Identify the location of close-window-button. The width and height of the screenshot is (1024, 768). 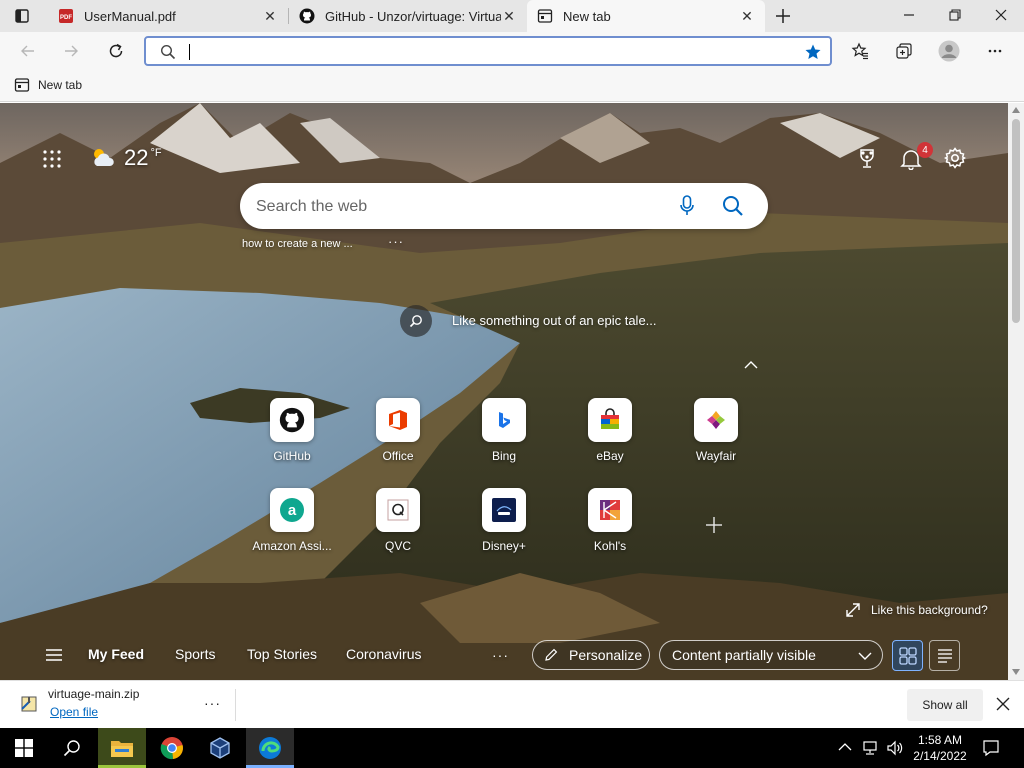
(1001, 15).